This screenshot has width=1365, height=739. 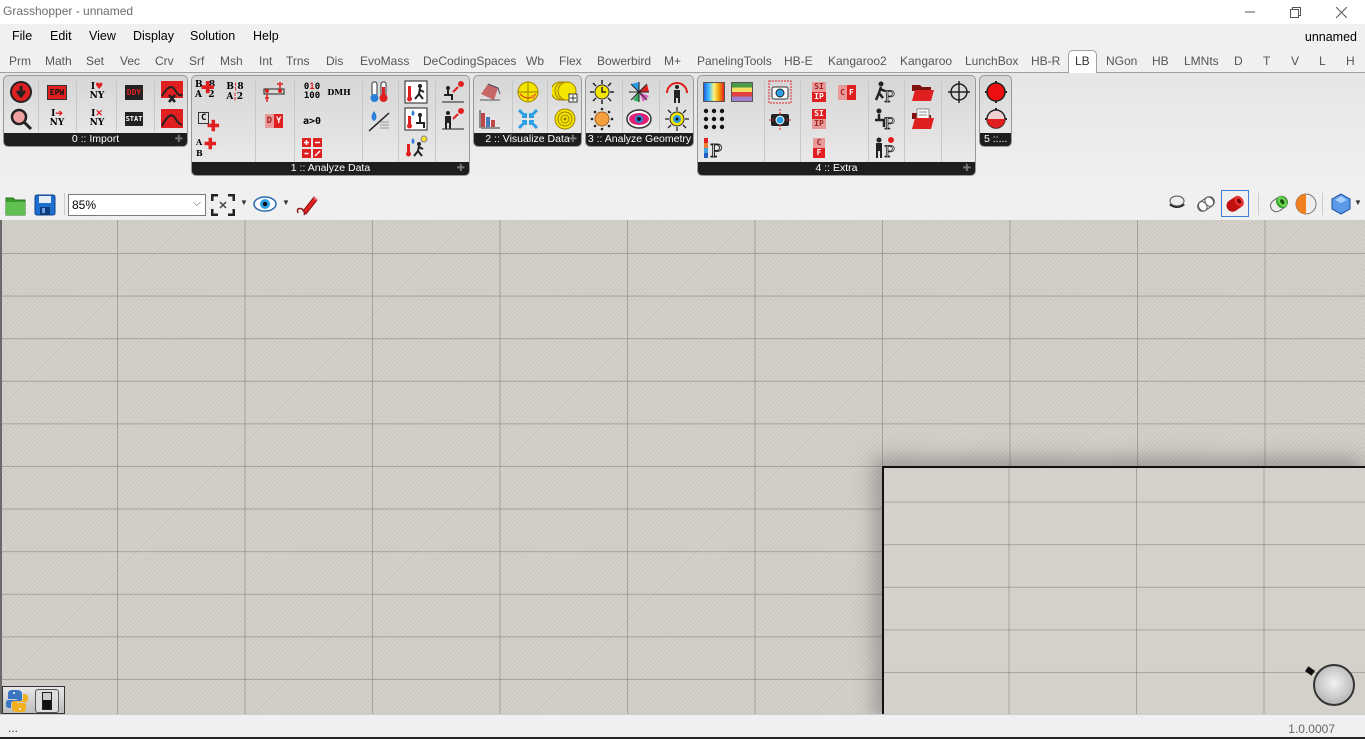 What do you see at coordinates (286, 202) in the screenshot?
I see `preview-dropdown-icon: ▼` at bounding box center [286, 202].